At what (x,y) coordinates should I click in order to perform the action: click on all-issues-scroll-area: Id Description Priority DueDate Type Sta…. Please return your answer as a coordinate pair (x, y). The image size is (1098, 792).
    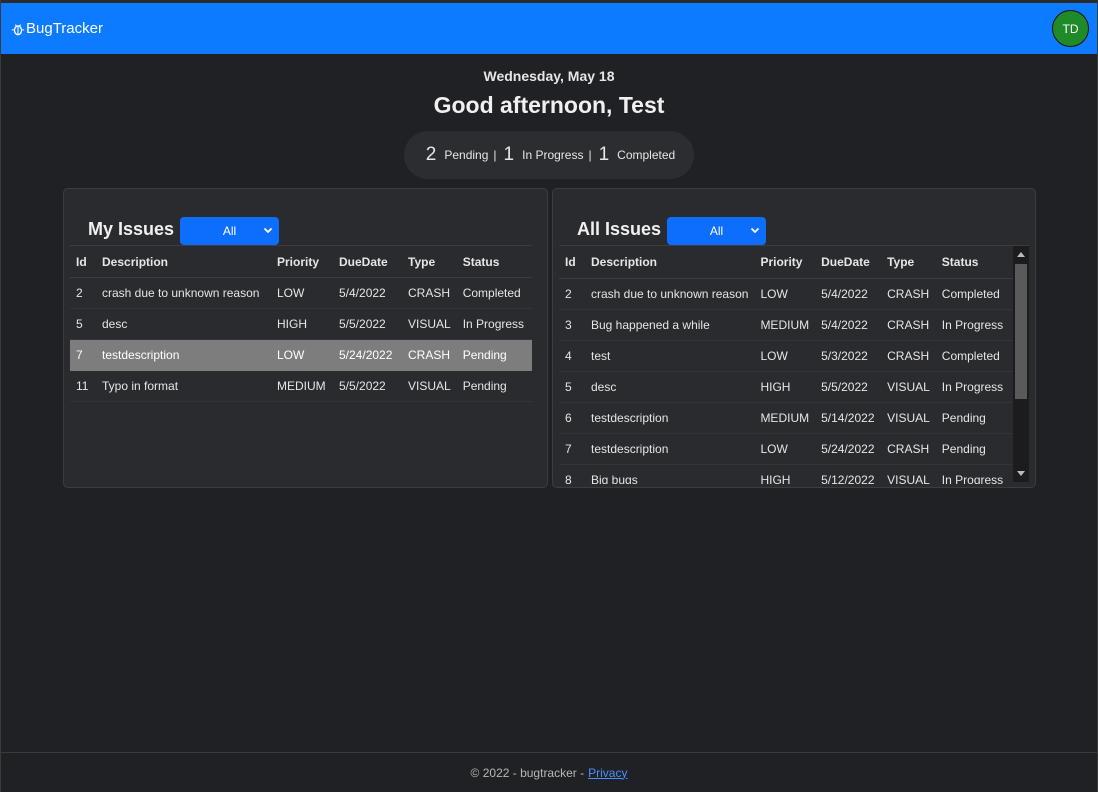
    Looking at the image, I should click on (794, 364).